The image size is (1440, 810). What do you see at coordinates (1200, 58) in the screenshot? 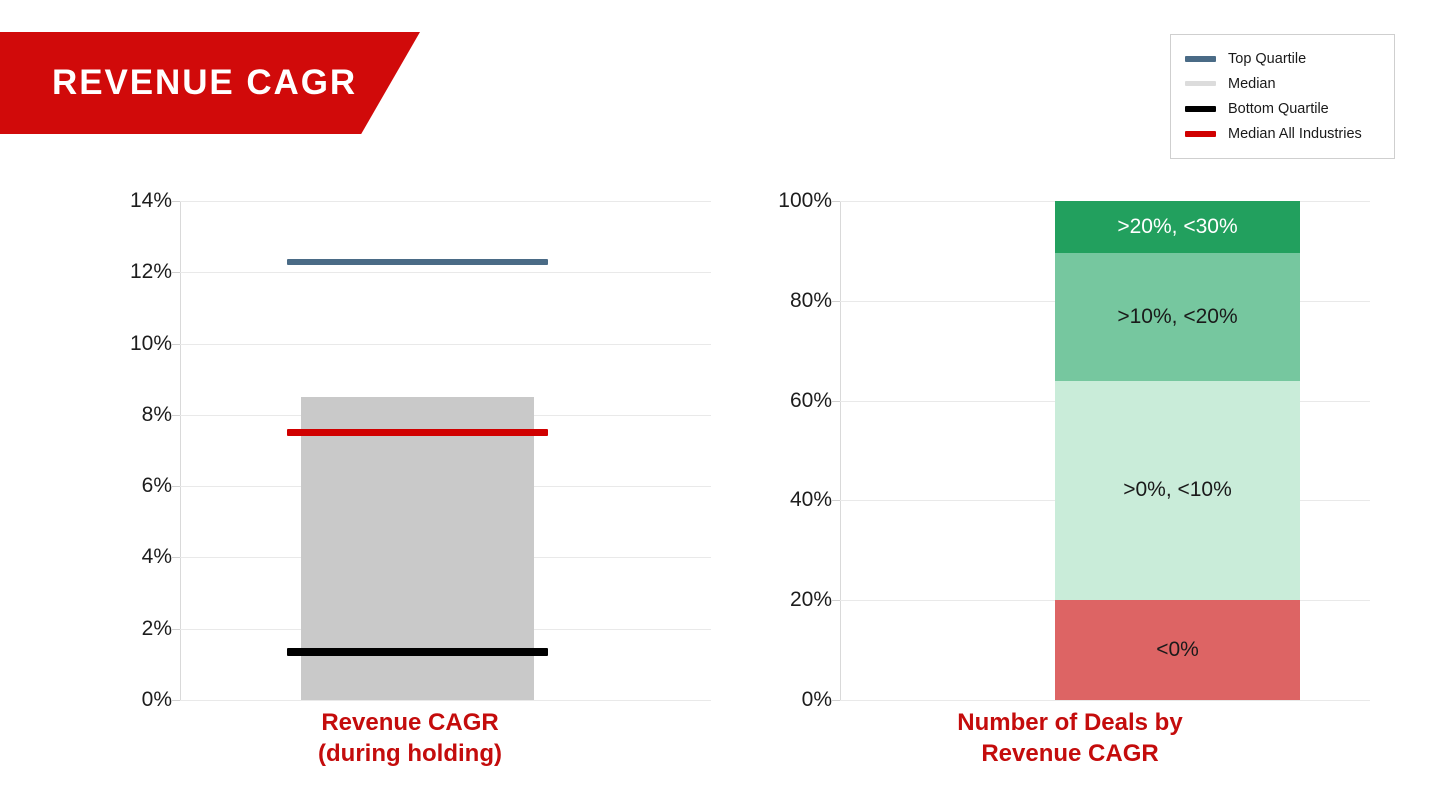
I see `legend-swatch-top-quartile` at bounding box center [1200, 58].